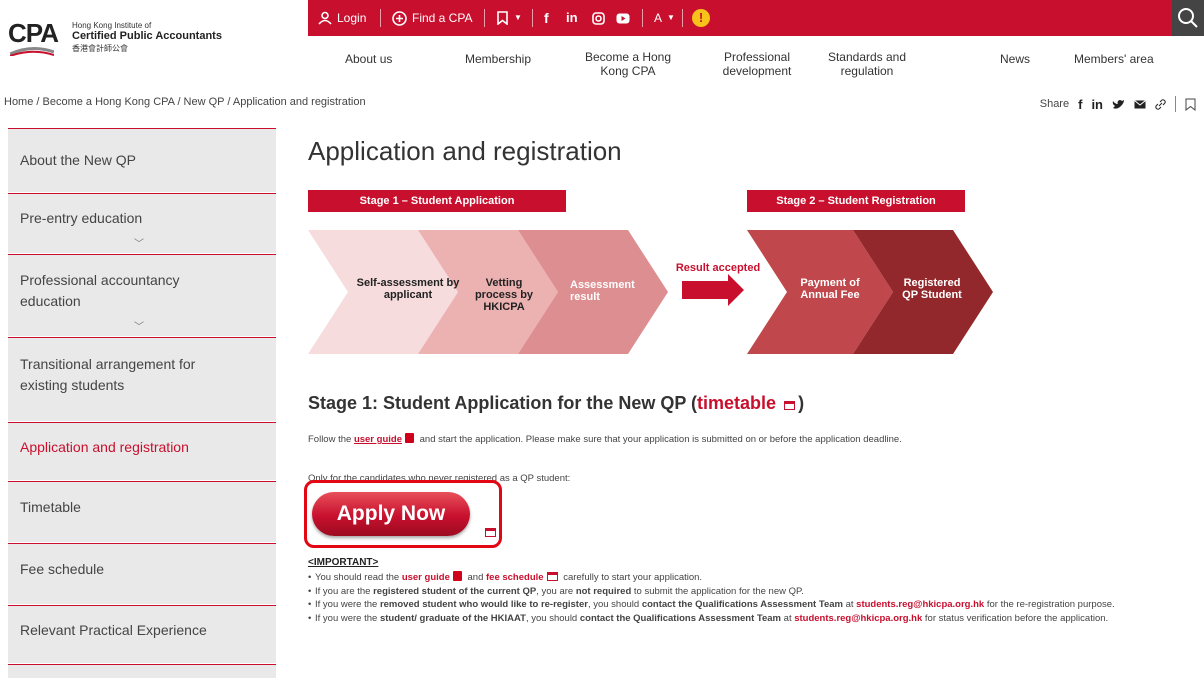  I want to click on sidebar-item-label: Timetable, so click(50, 507).